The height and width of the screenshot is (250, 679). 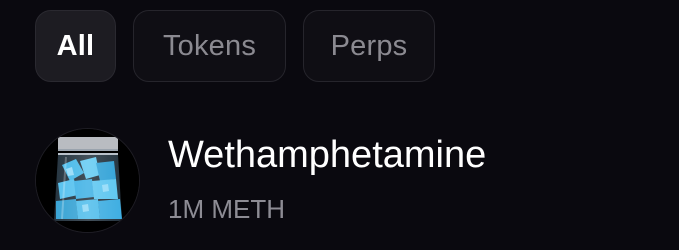 What do you see at coordinates (87, 180) in the screenshot?
I see `crystal-bag-icon` at bounding box center [87, 180].